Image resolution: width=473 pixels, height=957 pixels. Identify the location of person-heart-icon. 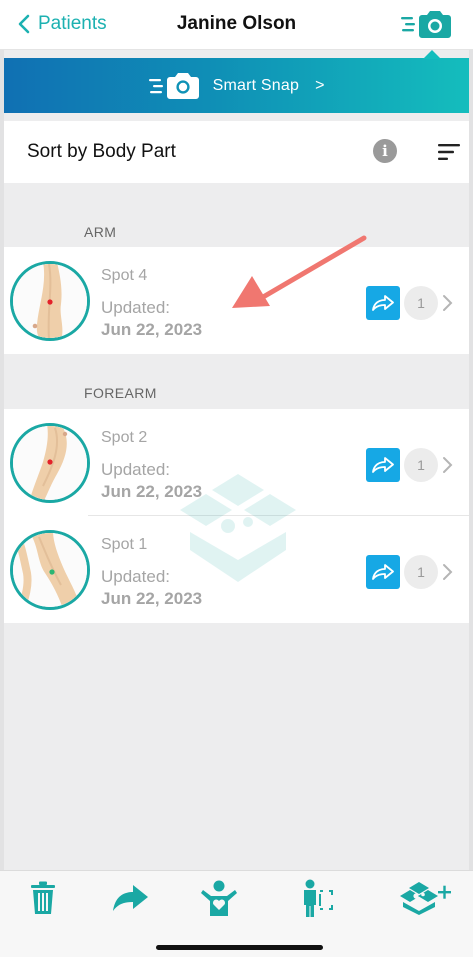
(219, 898).